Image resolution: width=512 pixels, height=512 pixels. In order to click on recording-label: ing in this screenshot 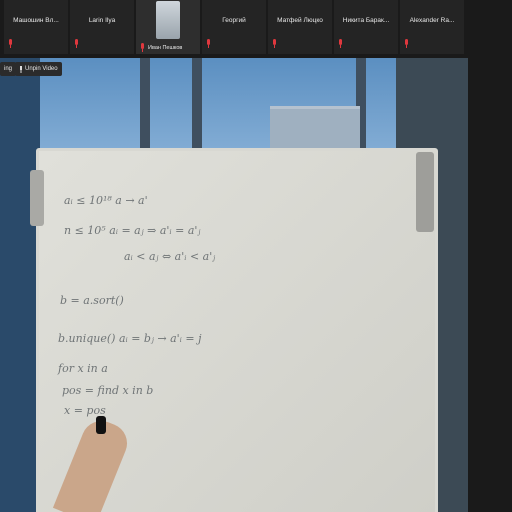, I will do `click(8, 69)`.